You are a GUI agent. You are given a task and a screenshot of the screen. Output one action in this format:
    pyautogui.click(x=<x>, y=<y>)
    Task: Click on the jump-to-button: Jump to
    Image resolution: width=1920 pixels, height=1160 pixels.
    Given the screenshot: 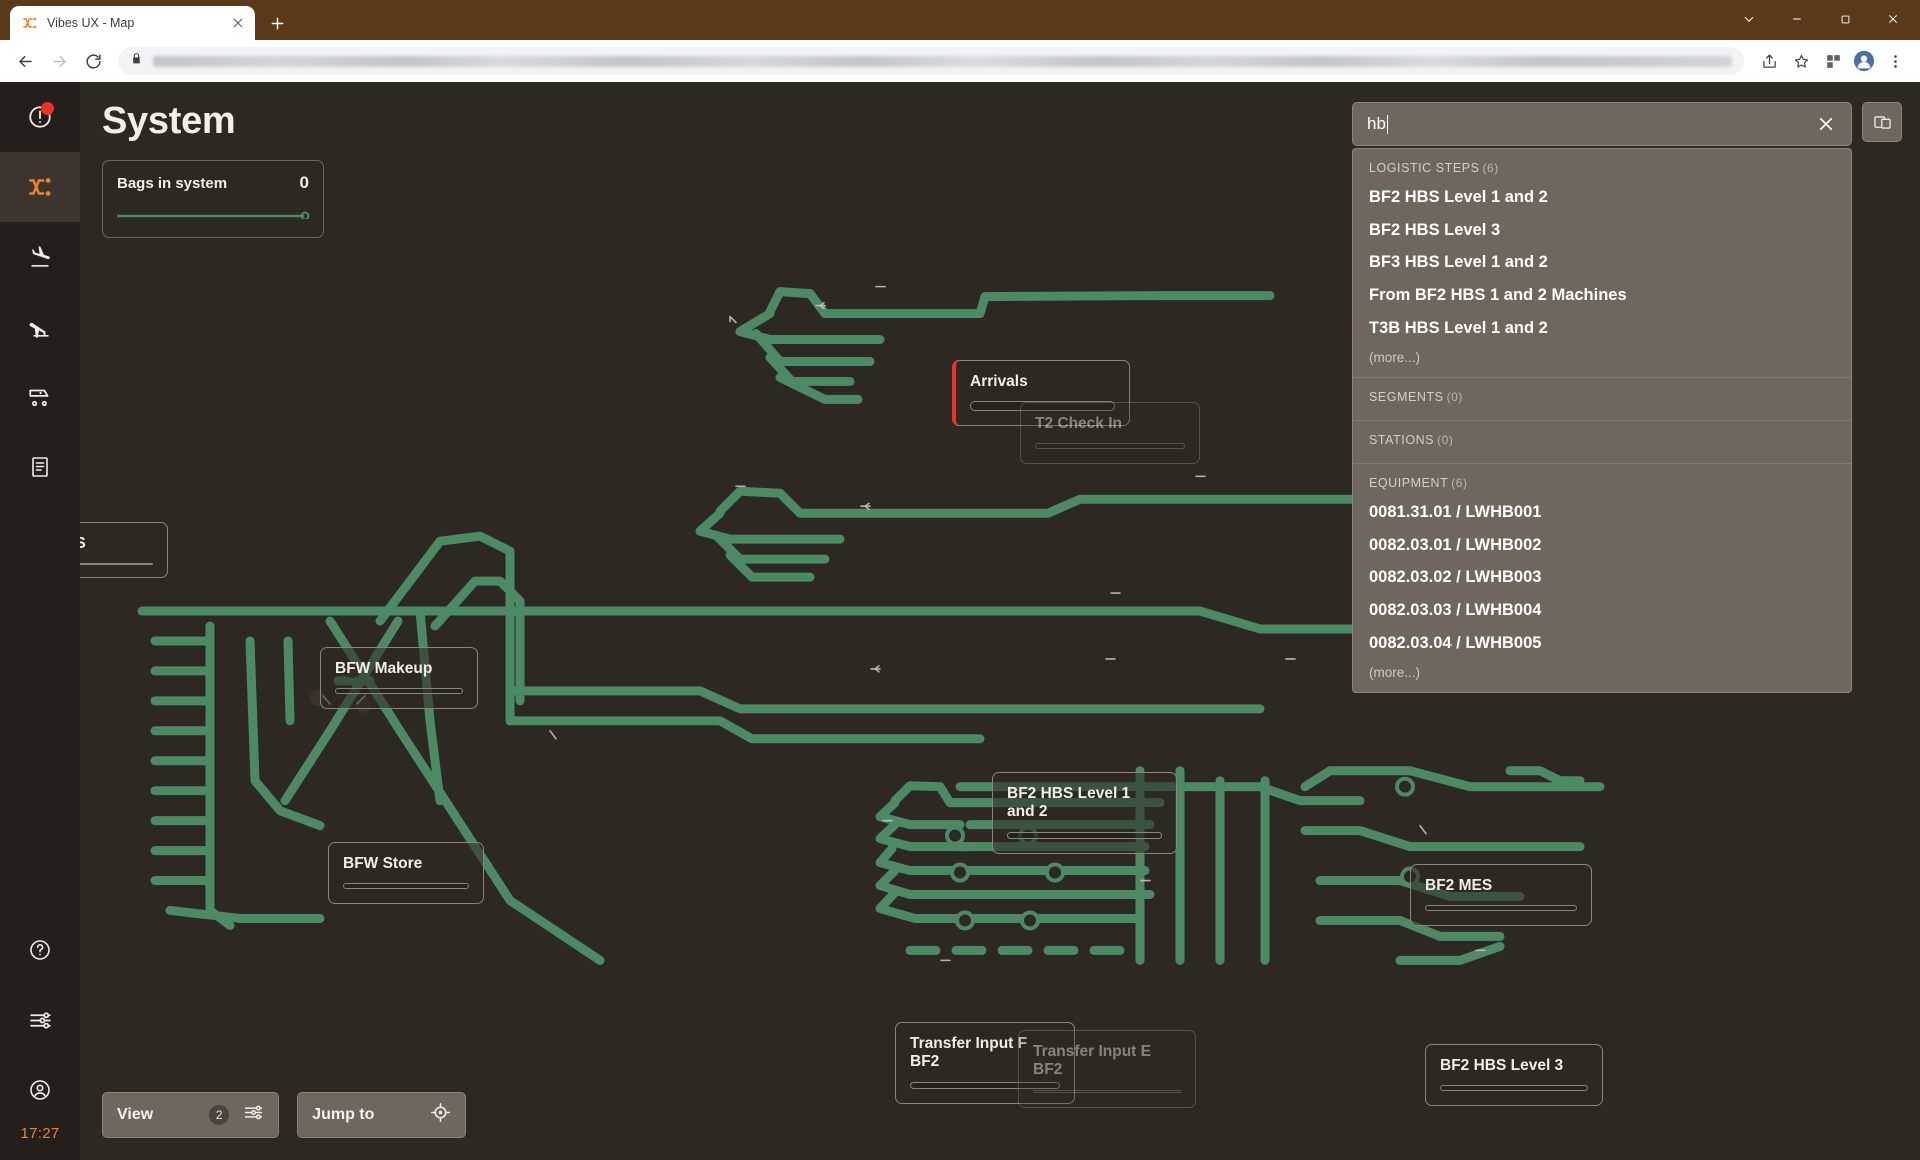 What is the action you would take?
    pyautogui.click(x=382, y=1115)
    